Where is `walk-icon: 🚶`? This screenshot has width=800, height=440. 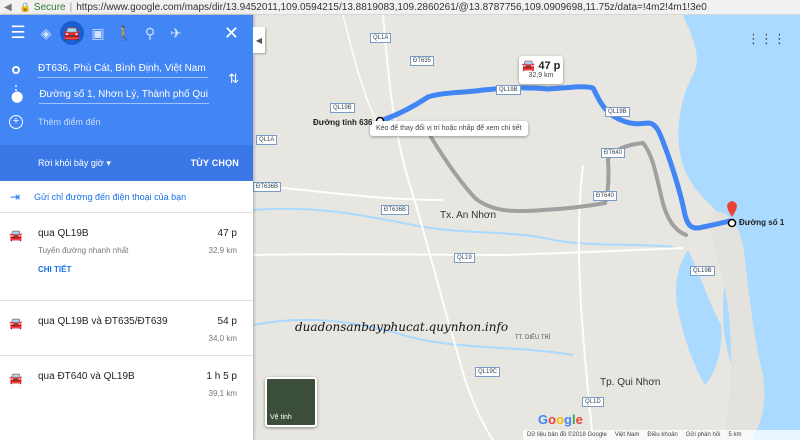
walk-icon: 🚶 is located at coordinates (124, 33).